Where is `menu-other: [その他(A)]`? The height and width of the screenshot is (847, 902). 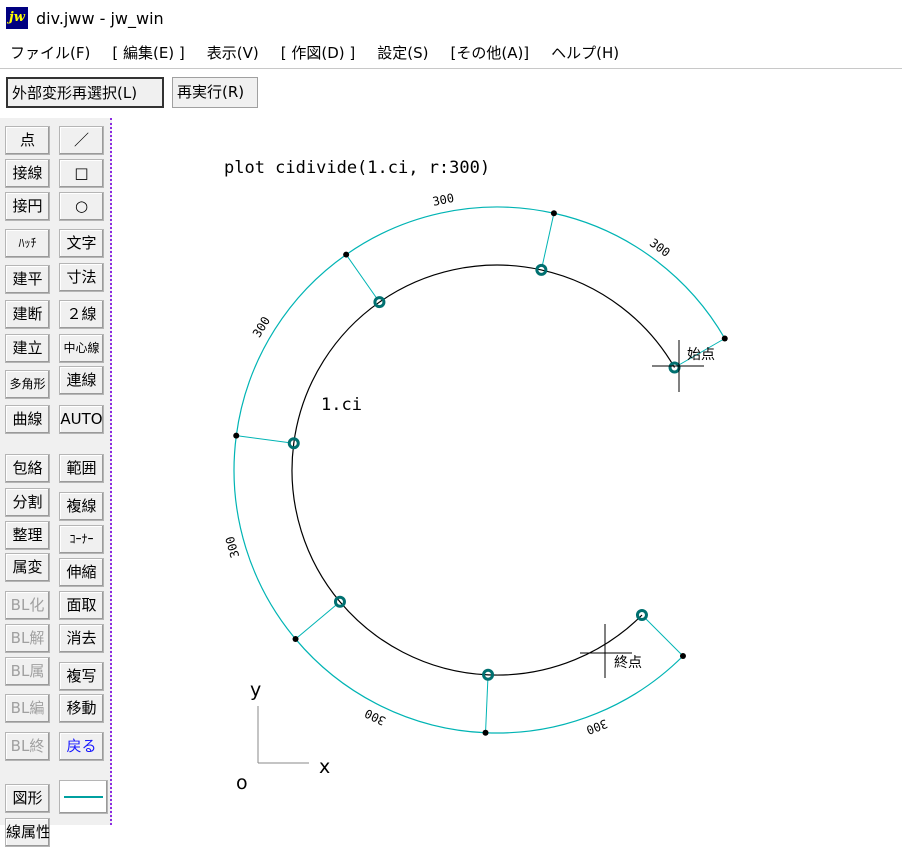
menu-other: [その他(A)] is located at coordinates (489, 52).